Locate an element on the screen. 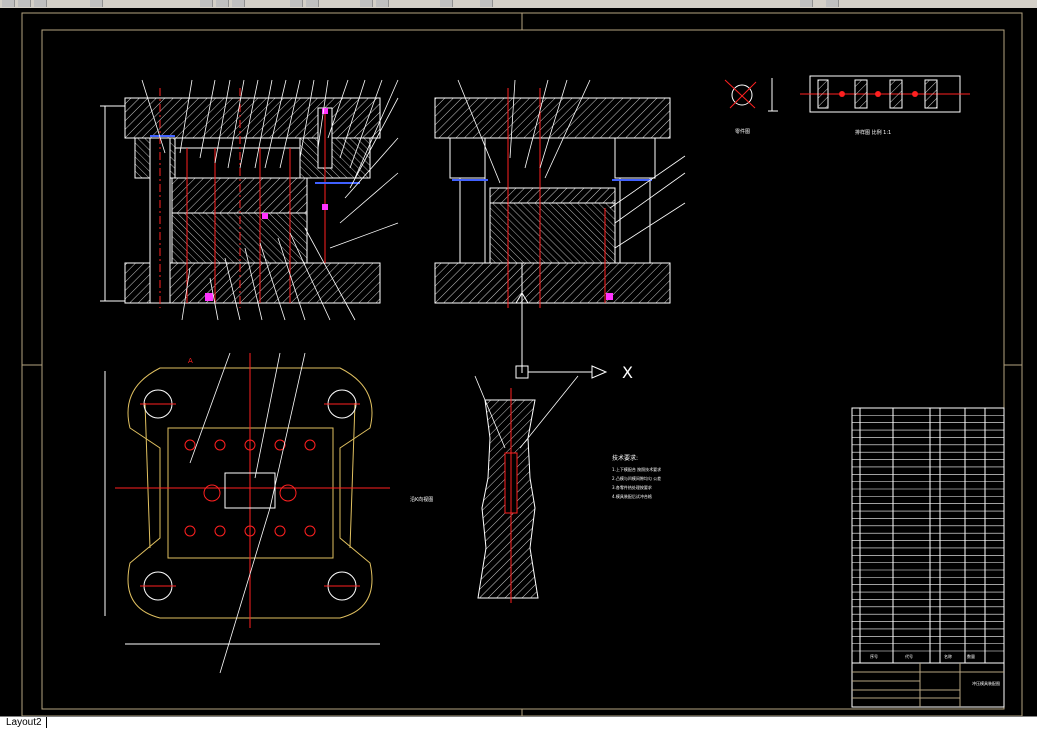 Image resolution: width=1037 pixels, height=729 pixels. title-block: 序号 代号 名称 数量 冲压模具装配图 is located at coordinates (928, 680).